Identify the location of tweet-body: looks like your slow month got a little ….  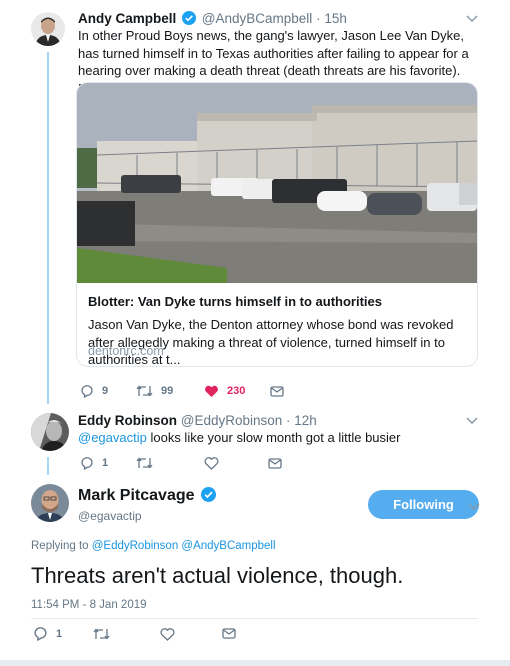
(273, 437).